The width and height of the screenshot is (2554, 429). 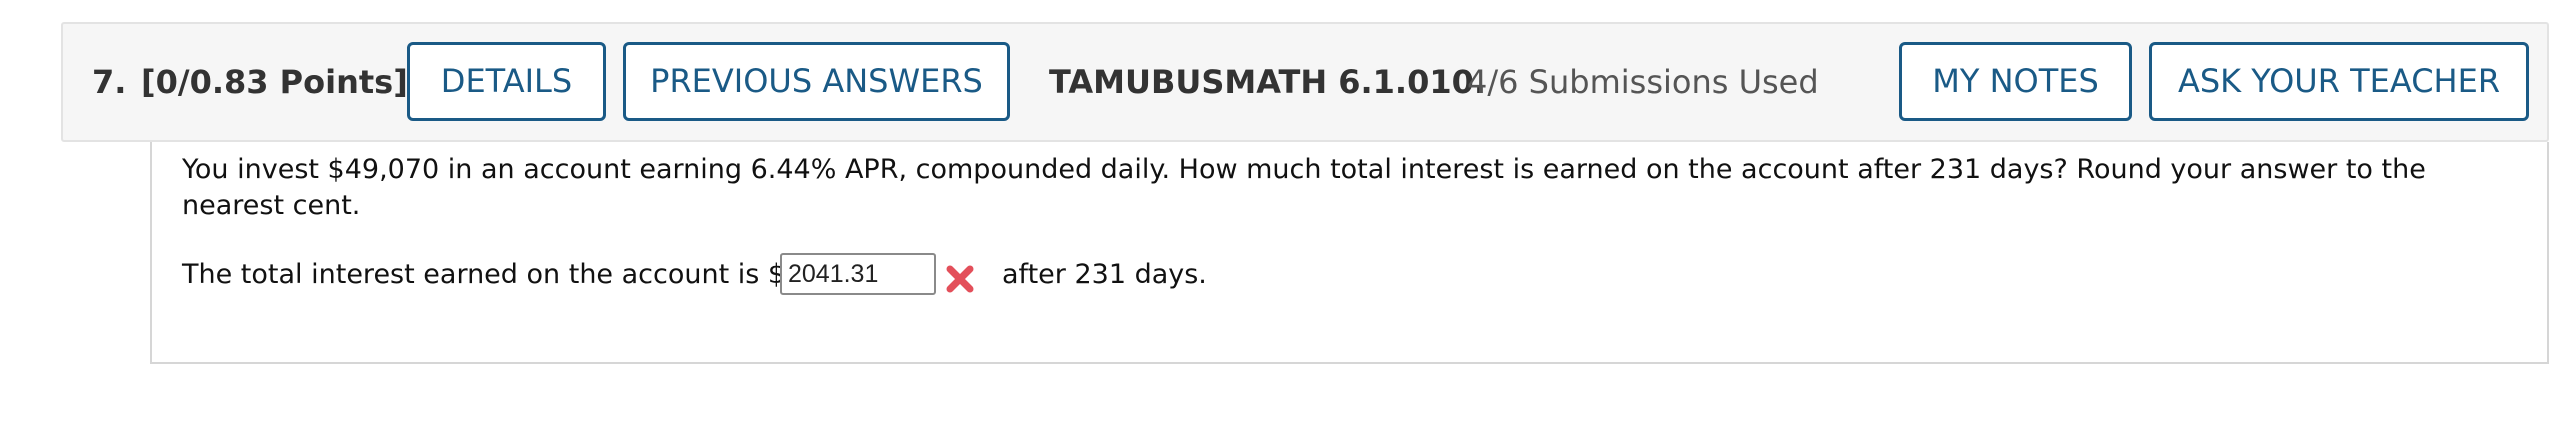 I want to click on previous-answers-button: PREVIOUS ANSWERS, so click(x=816, y=81).